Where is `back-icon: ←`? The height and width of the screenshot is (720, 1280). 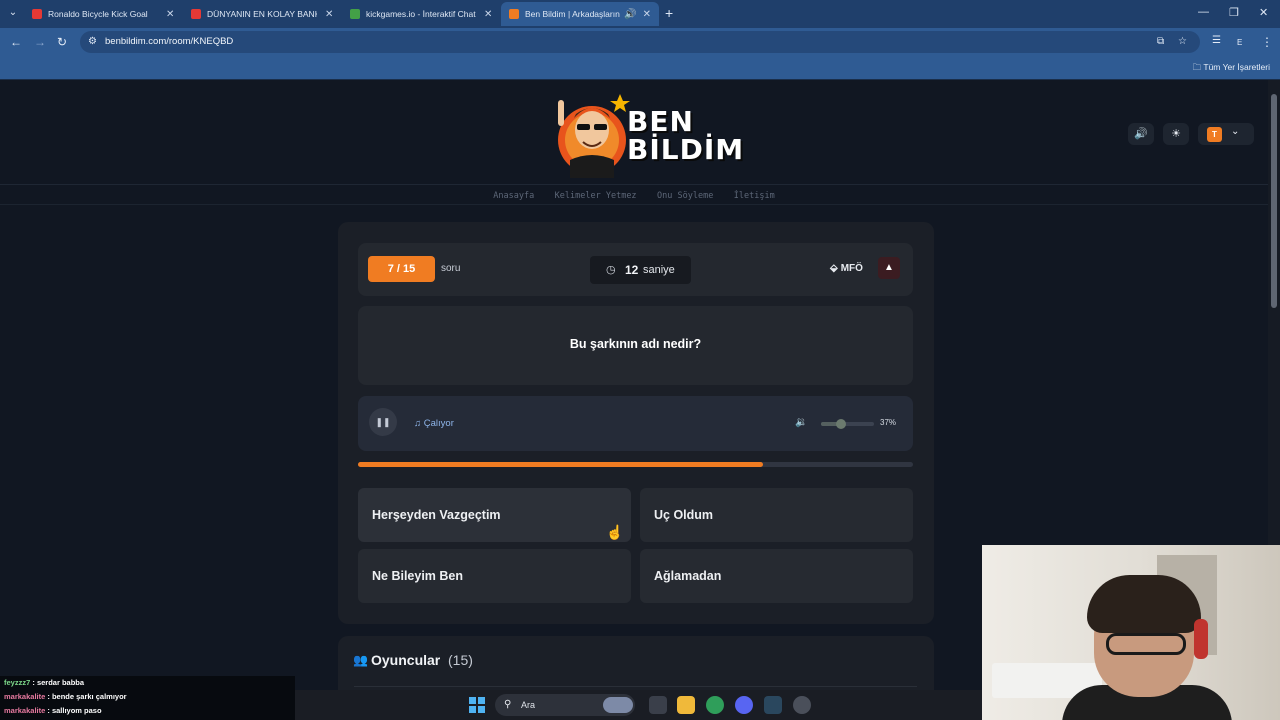
back-icon: ← is located at coordinates (16, 42).